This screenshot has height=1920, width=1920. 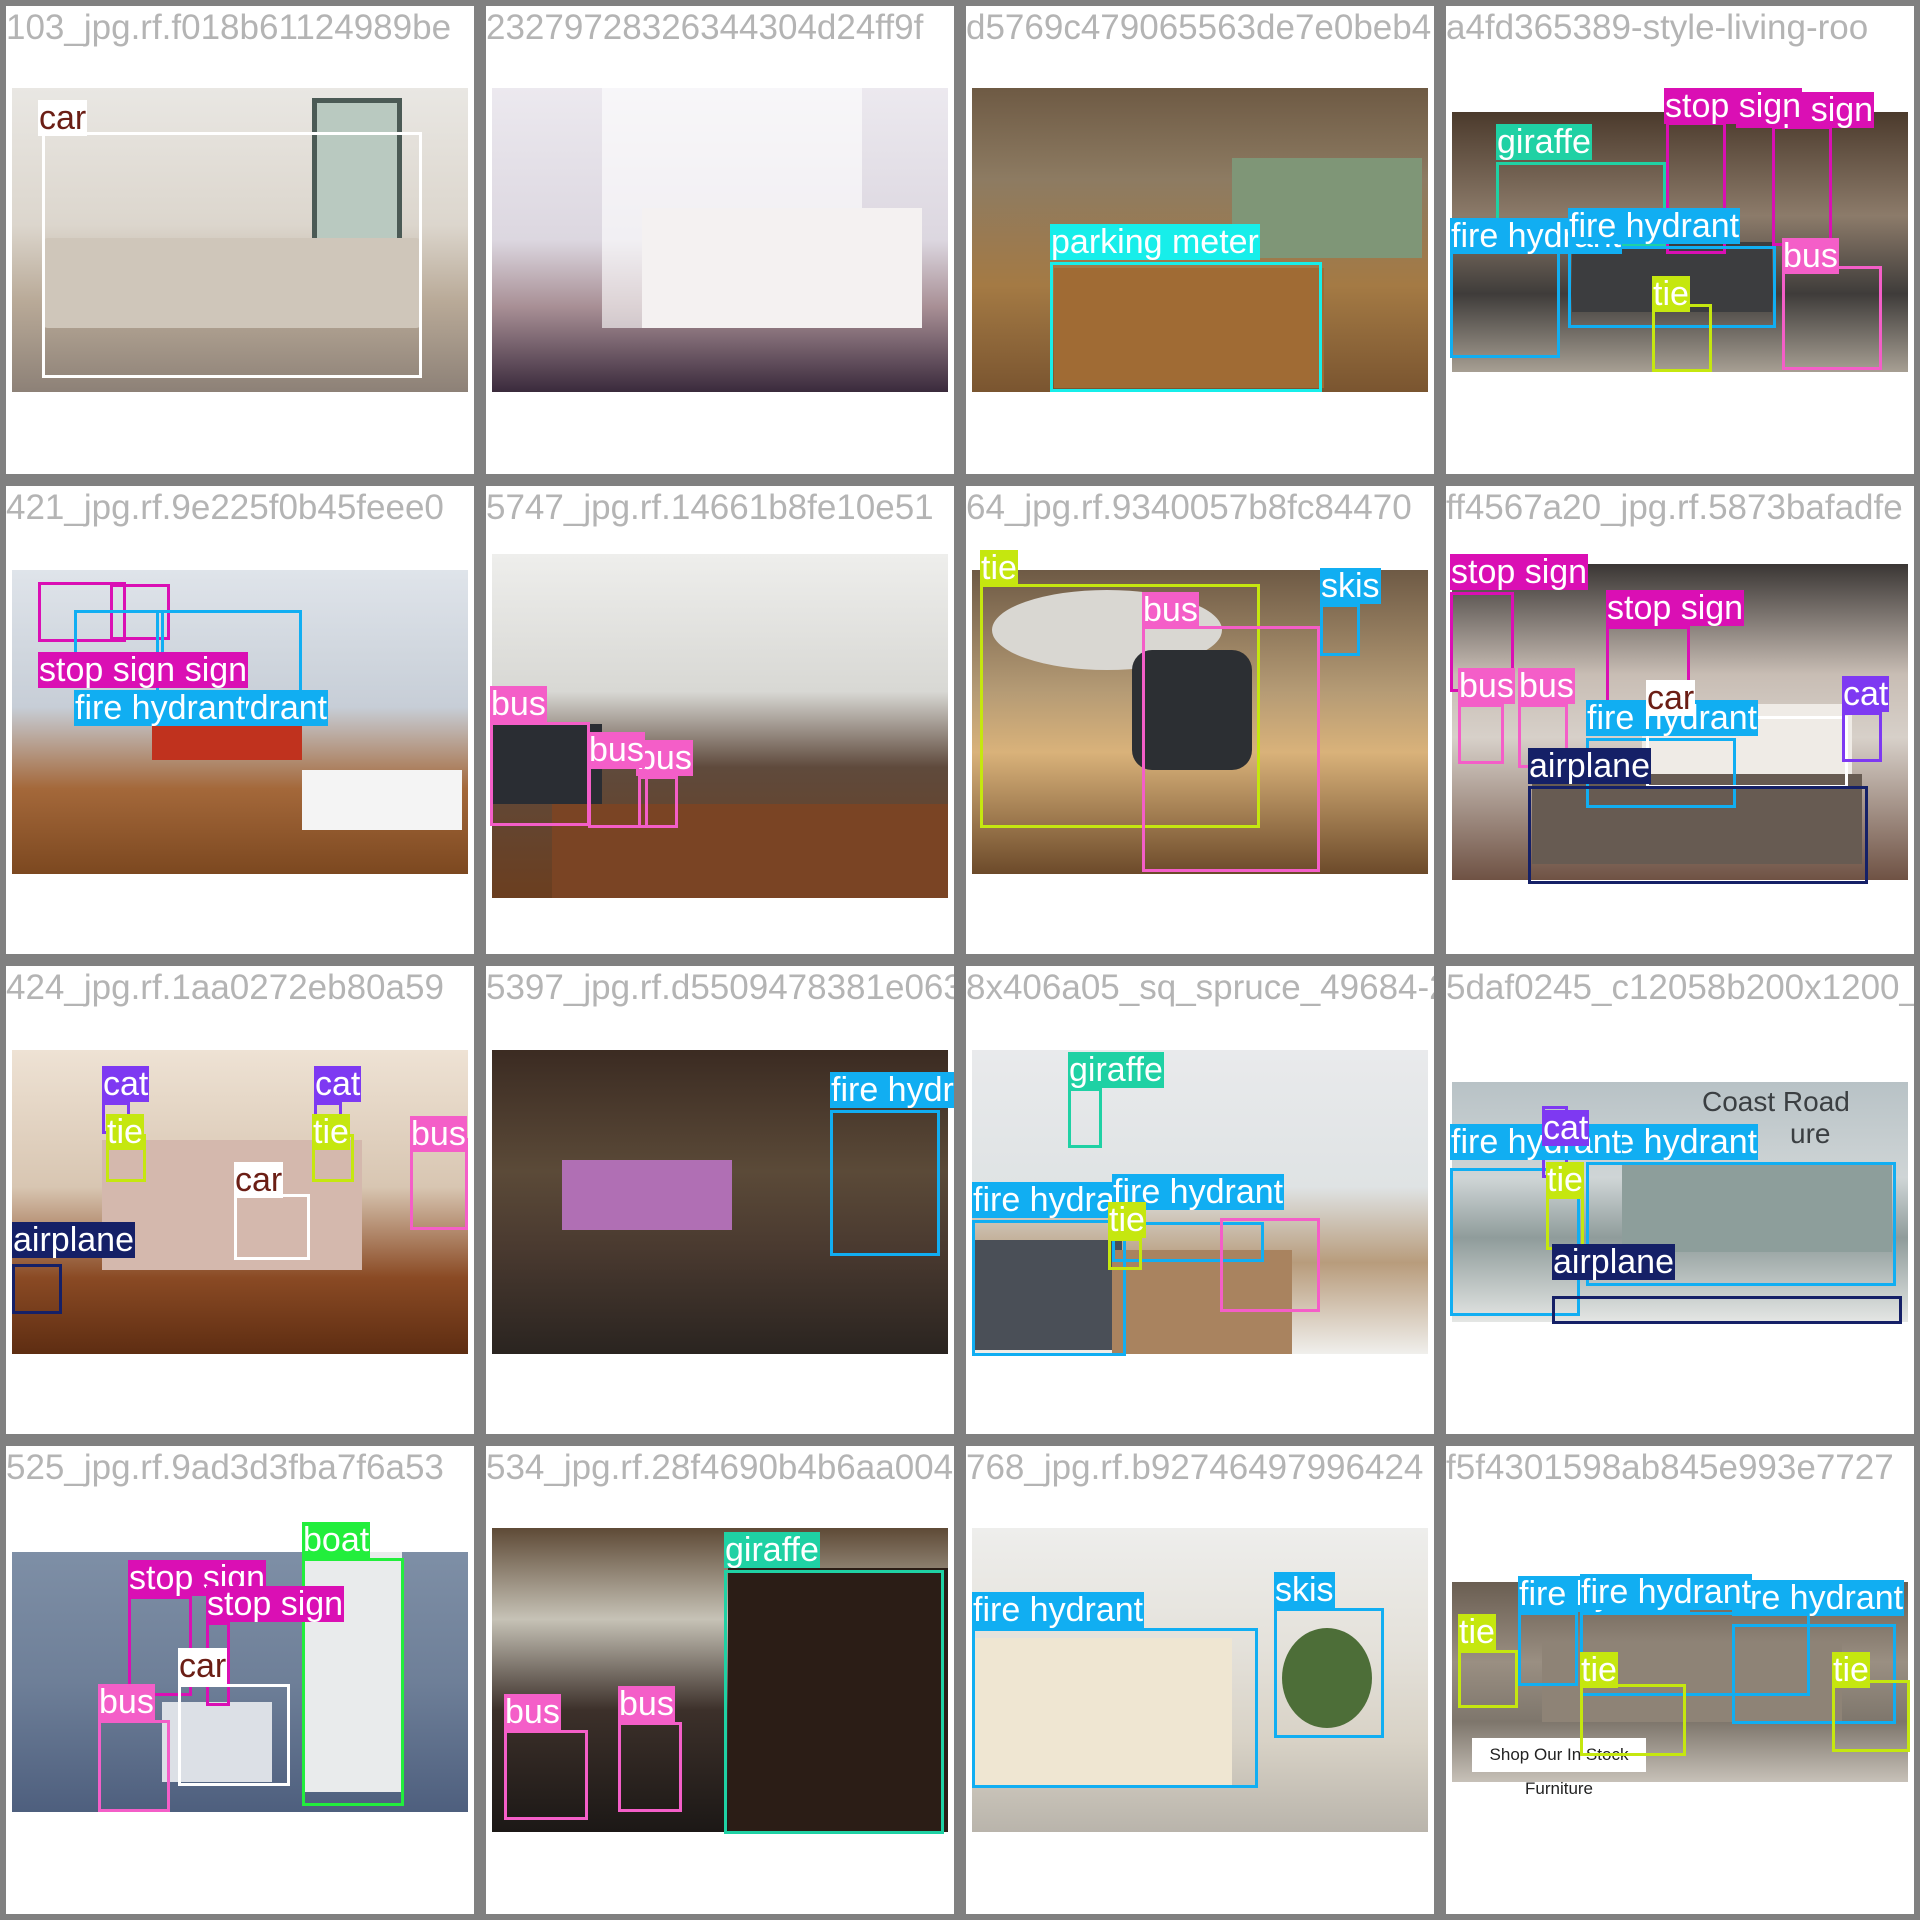 I want to click on tile-filename: 23279728326344304d24ff9f, so click(x=705, y=27).